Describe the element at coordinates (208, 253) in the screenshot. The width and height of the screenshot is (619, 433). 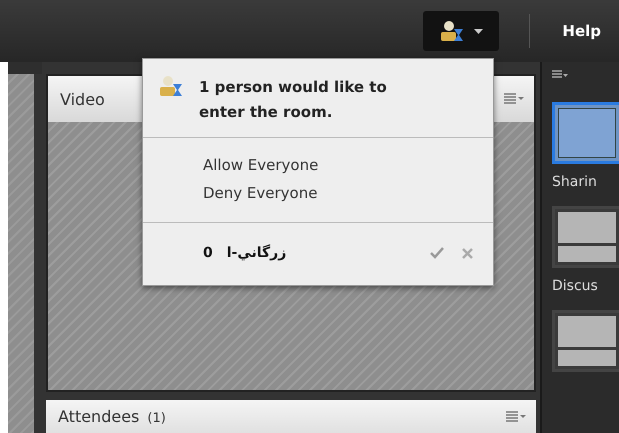
I see `request-count: 0` at that location.